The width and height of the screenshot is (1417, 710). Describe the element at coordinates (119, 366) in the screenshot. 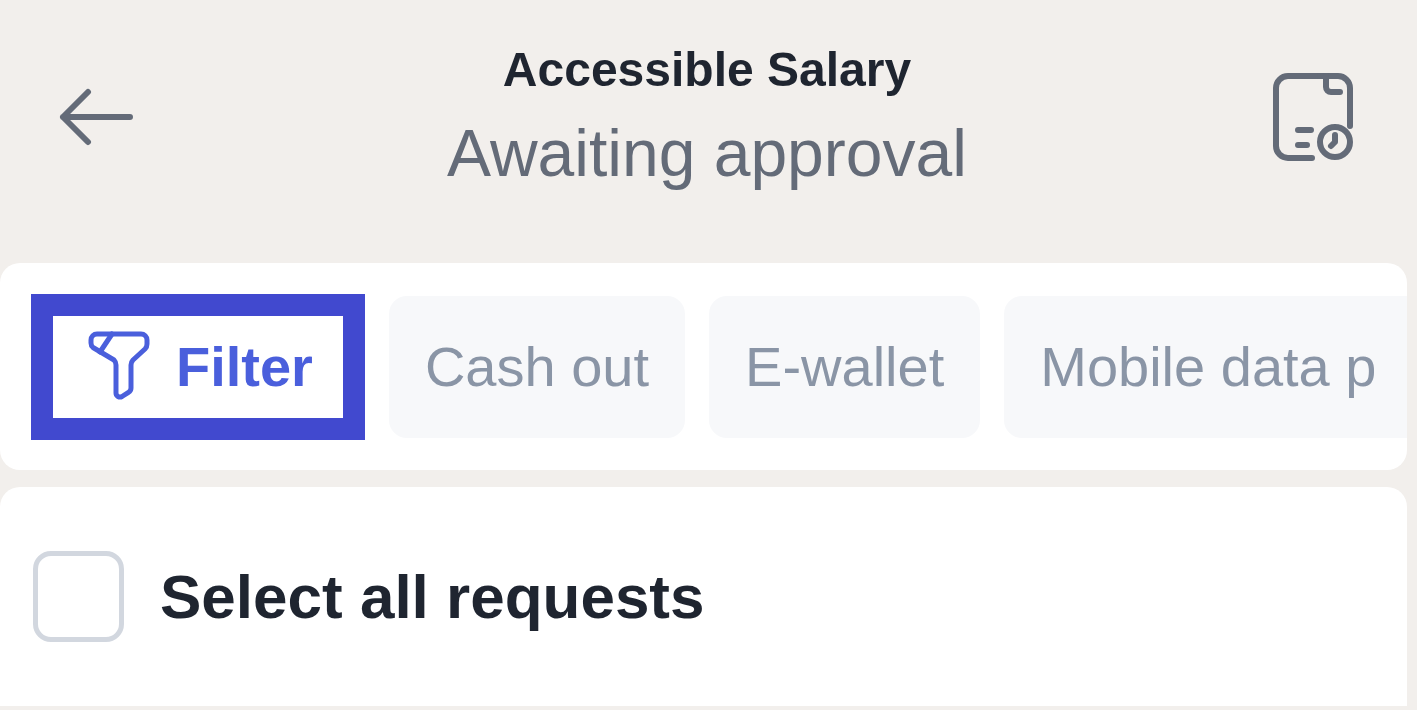

I see `filter-icon` at that location.